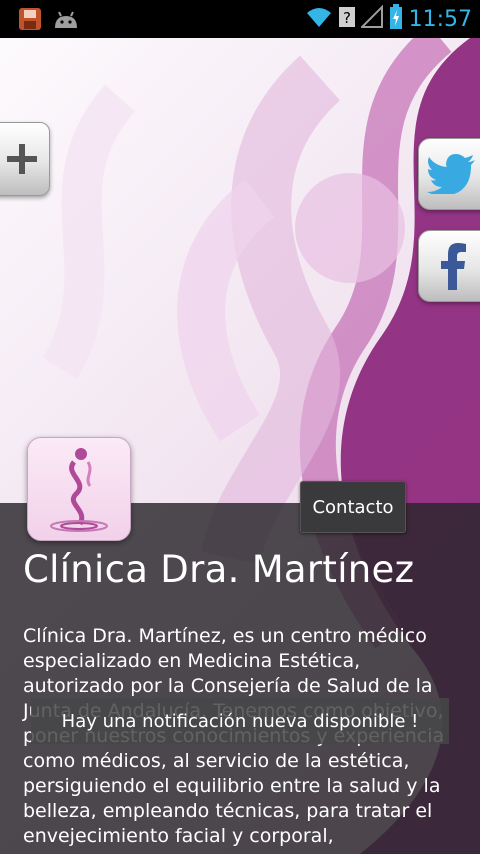  I want to click on status-bar: ? 11:57, so click(240, 19).